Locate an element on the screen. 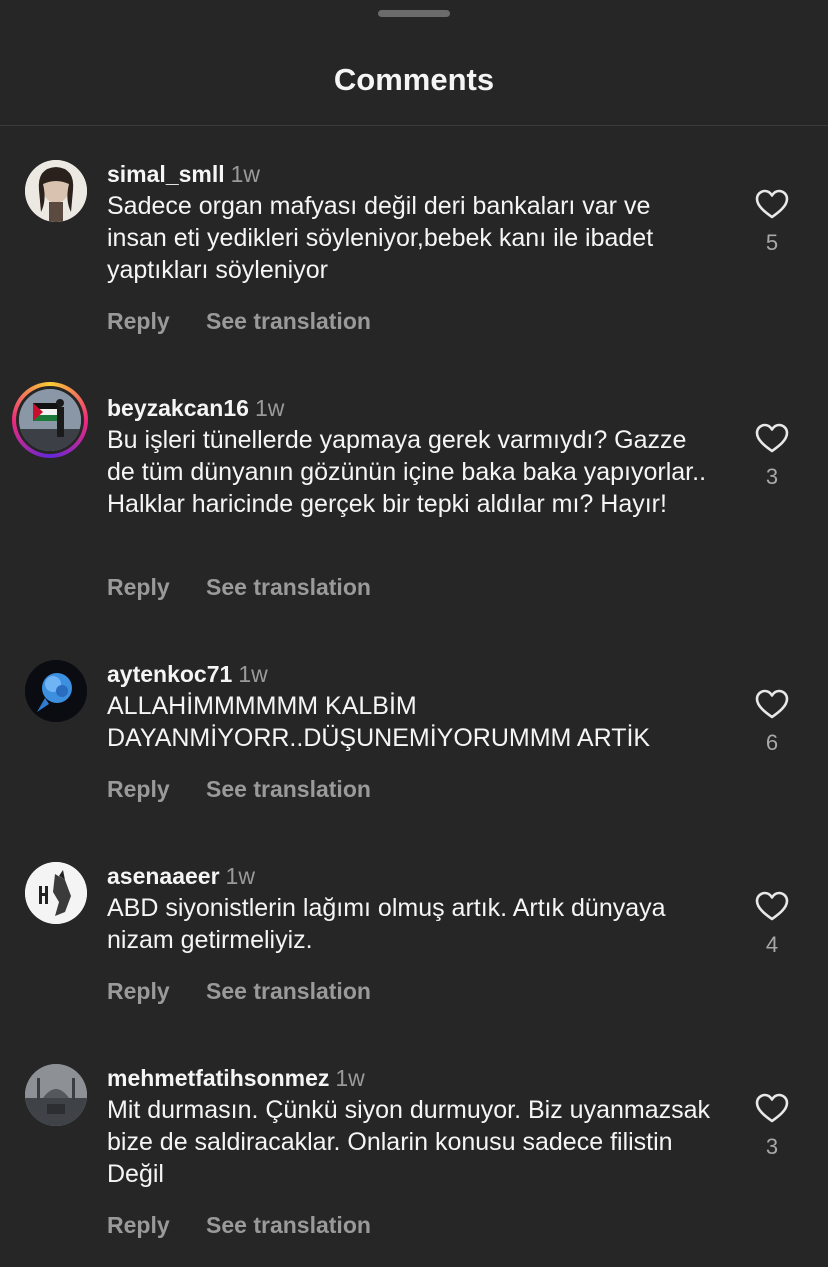  like-count: 4 is located at coordinates (772, 944).